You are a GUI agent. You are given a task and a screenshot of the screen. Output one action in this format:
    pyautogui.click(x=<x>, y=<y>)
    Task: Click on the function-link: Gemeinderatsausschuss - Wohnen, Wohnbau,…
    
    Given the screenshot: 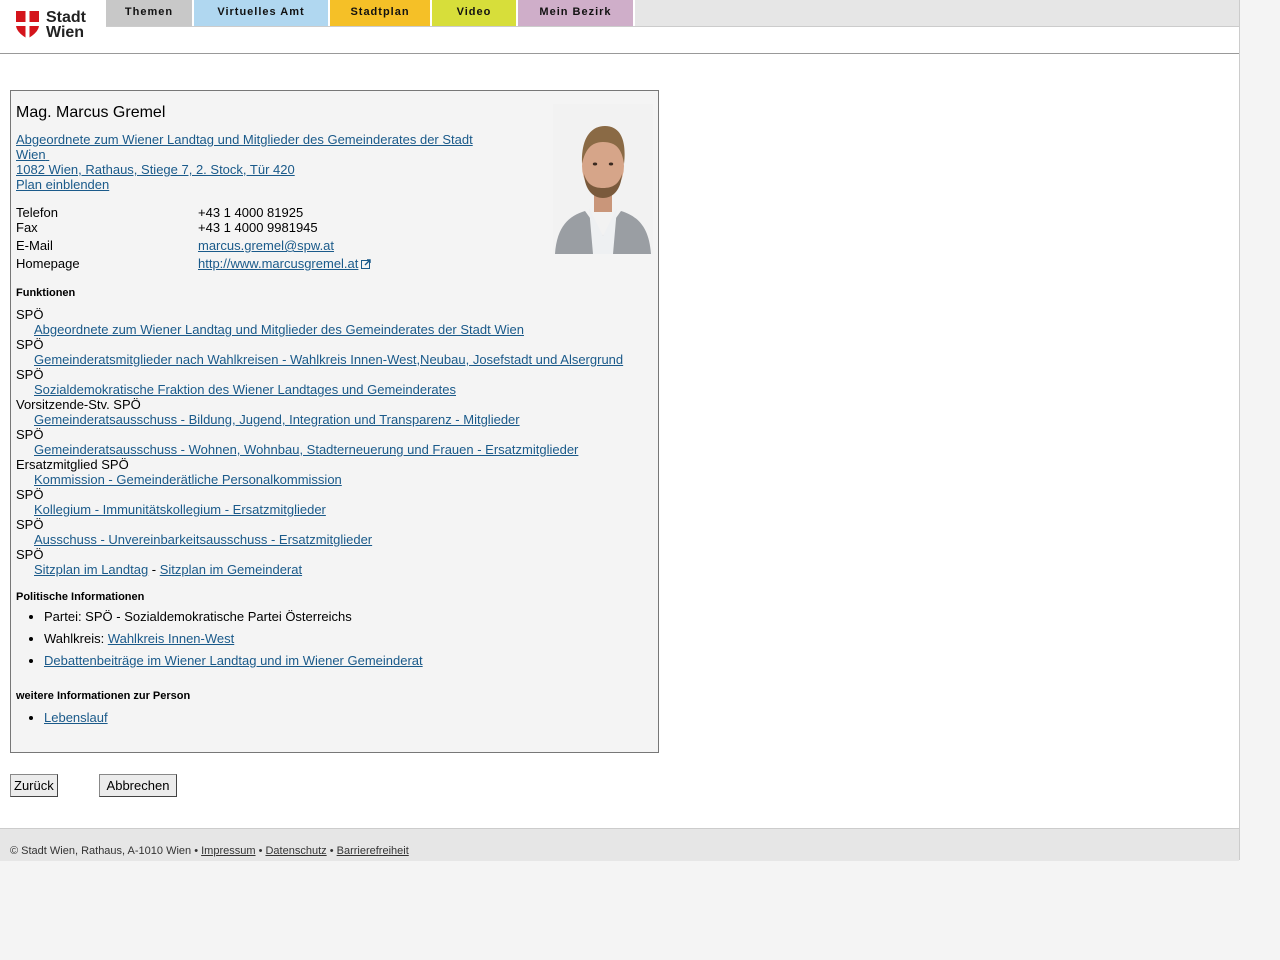 What is the action you would take?
    pyautogui.click(x=331, y=449)
    